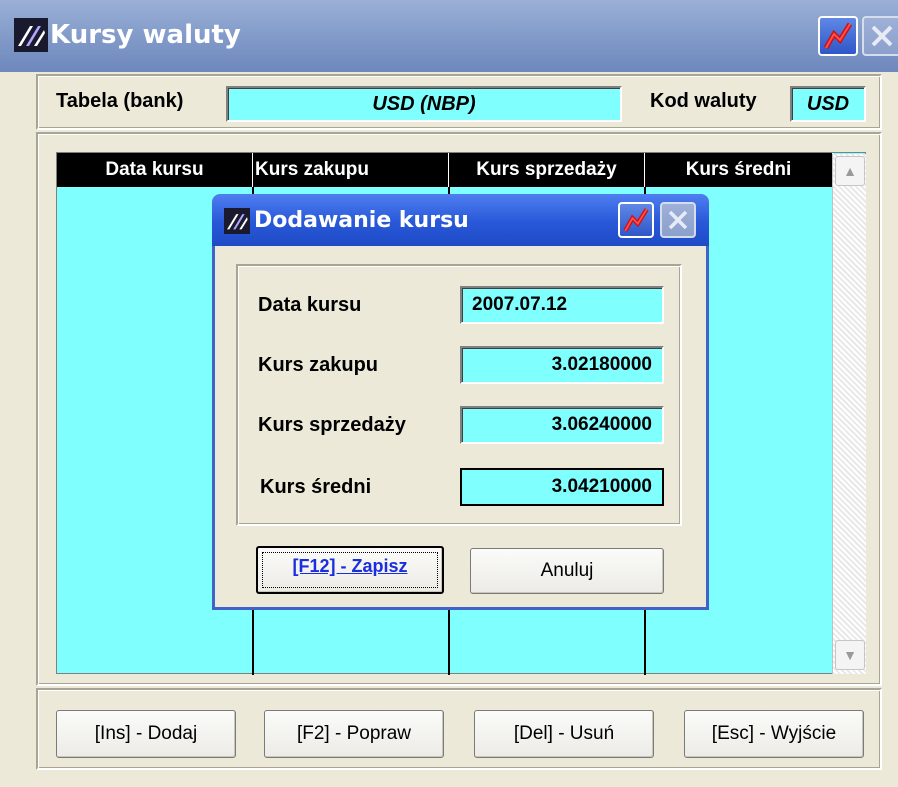 The height and width of the screenshot is (787, 898). What do you see at coordinates (424, 104) in the screenshot?
I see `table-field: USD (NBP)` at bounding box center [424, 104].